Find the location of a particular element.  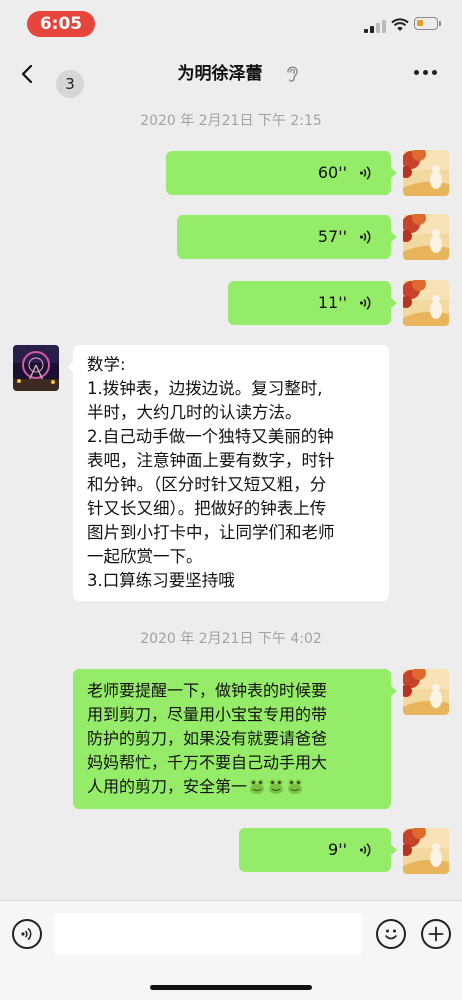

message-line-with-emoji: 人用的剪刀，安全第一 is located at coordinates (239, 787).